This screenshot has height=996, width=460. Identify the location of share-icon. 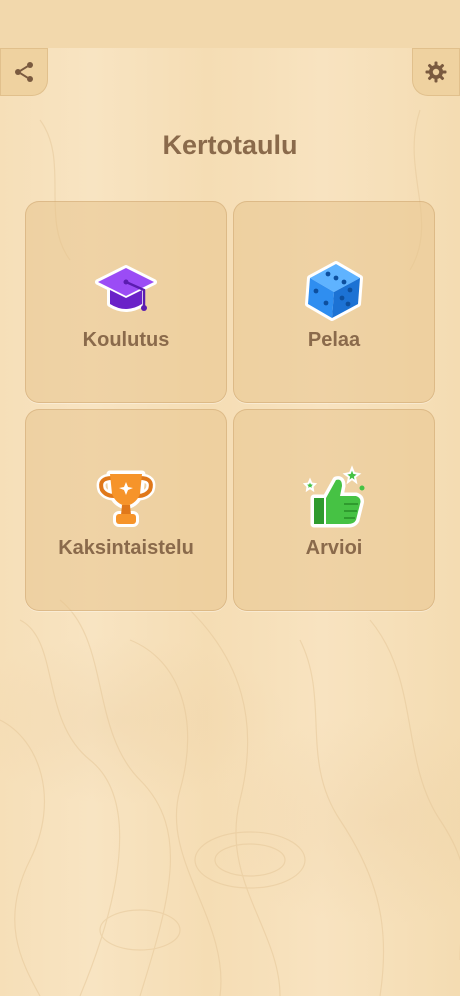
(24, 72).